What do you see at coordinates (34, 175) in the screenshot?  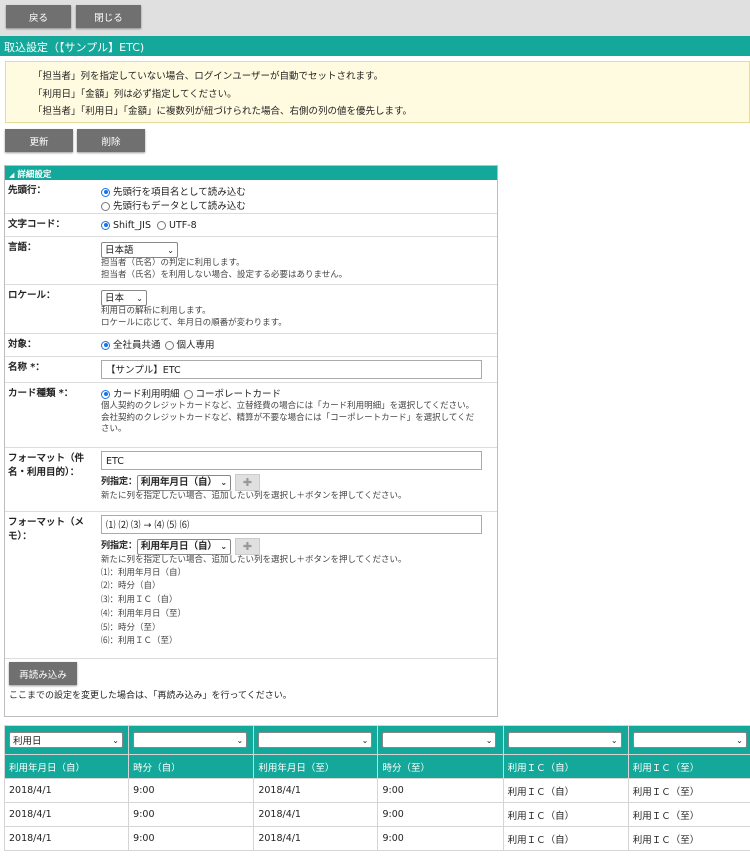 I see `details-header-label: 詳細設定` at bounding box center [34, 175].